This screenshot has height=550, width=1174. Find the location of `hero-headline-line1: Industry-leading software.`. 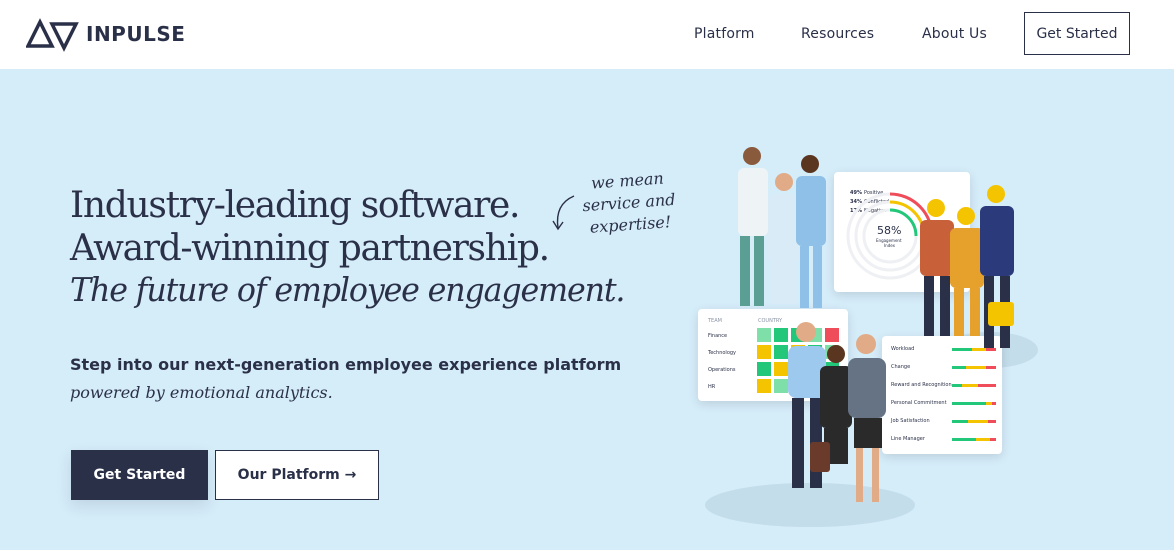

hero-headline-line1: Industry-leading software. is located at coordinates (295, 205).